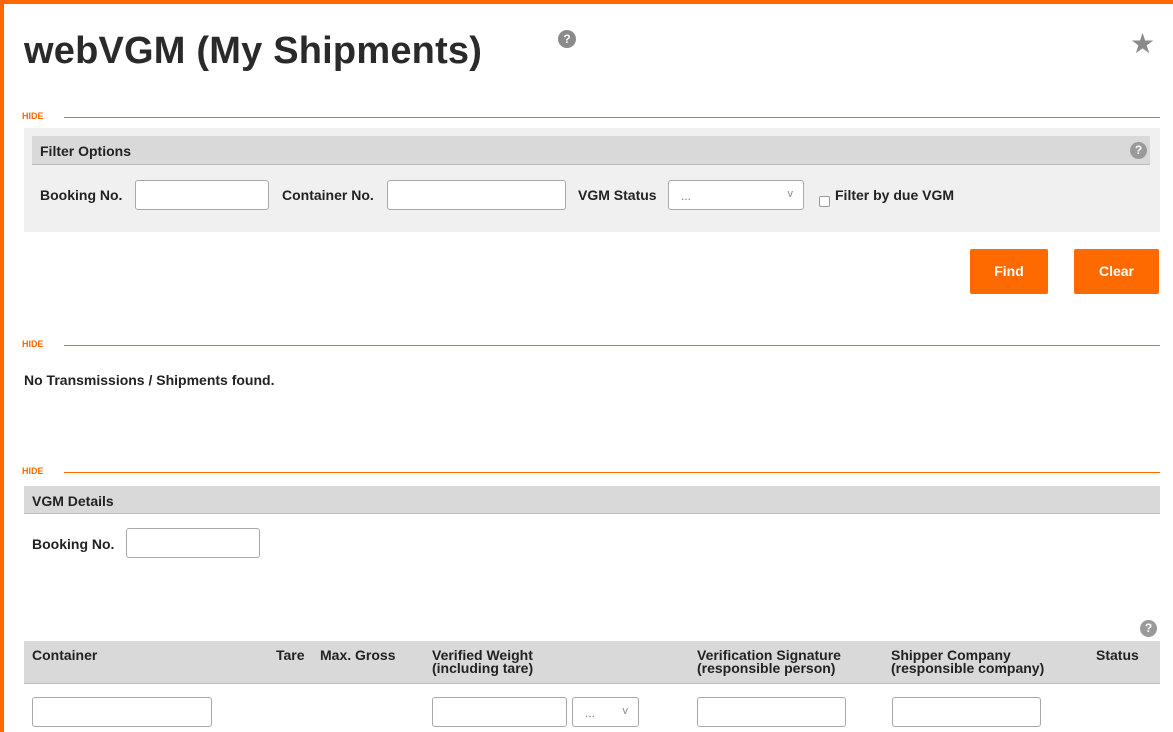  Describe the element at coordinates (122, 712) in the screenshot. I see `container-input` at that location.